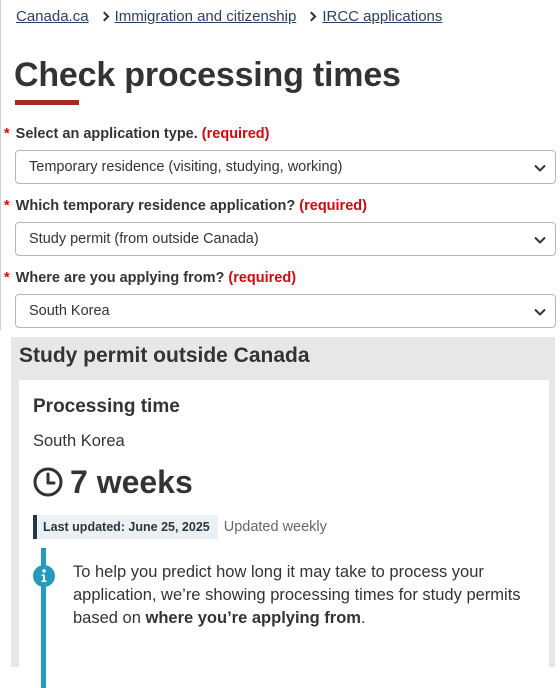 The image size is (560, 688). I want to click on applying-from-label: * Where are you applying from? (required), so click(150, 278).